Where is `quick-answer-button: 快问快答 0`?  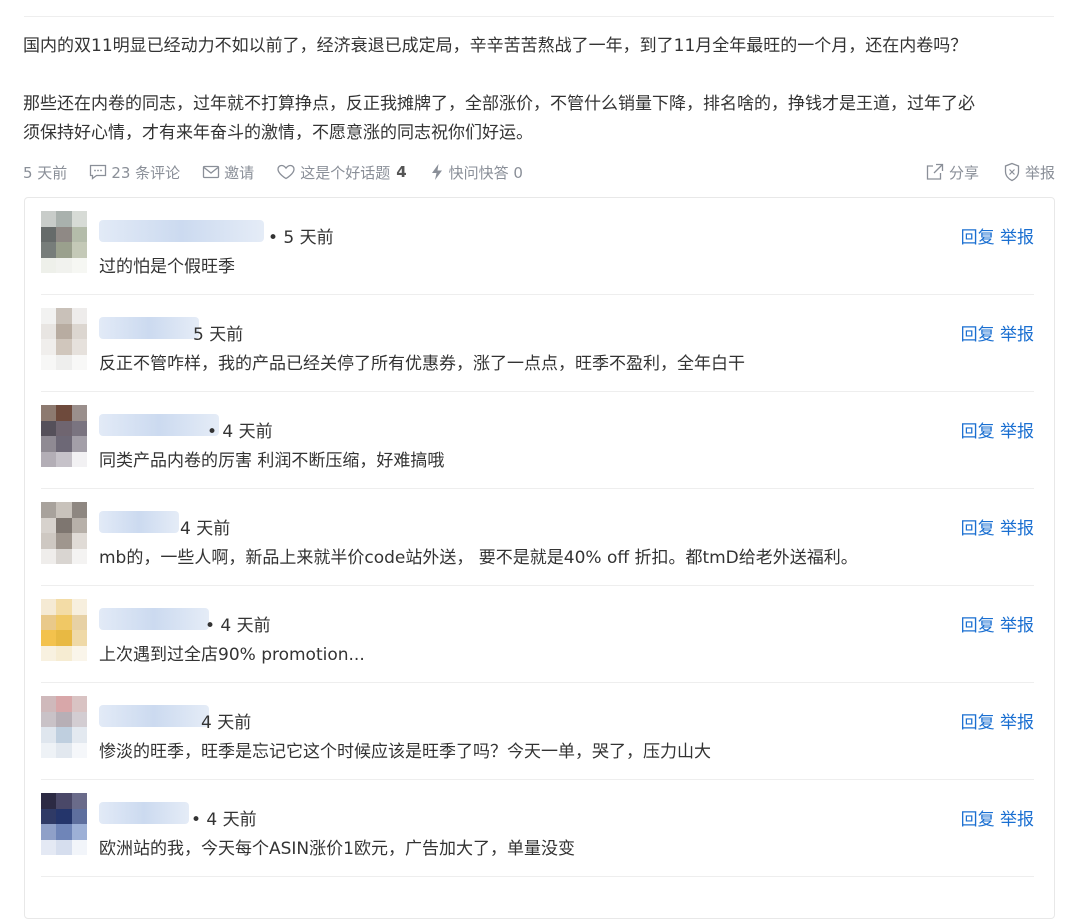 quick-answer-button: 快问快答 0 is located at coordinates (476, 172).